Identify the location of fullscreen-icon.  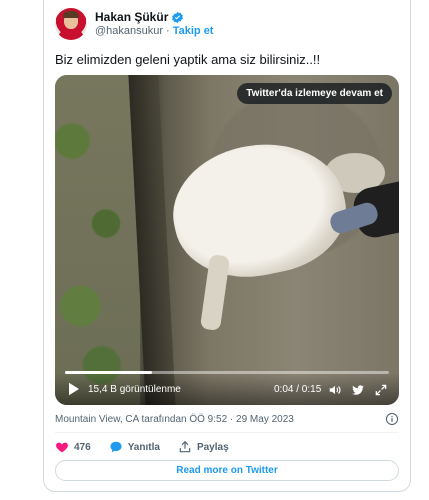
(381, 390).